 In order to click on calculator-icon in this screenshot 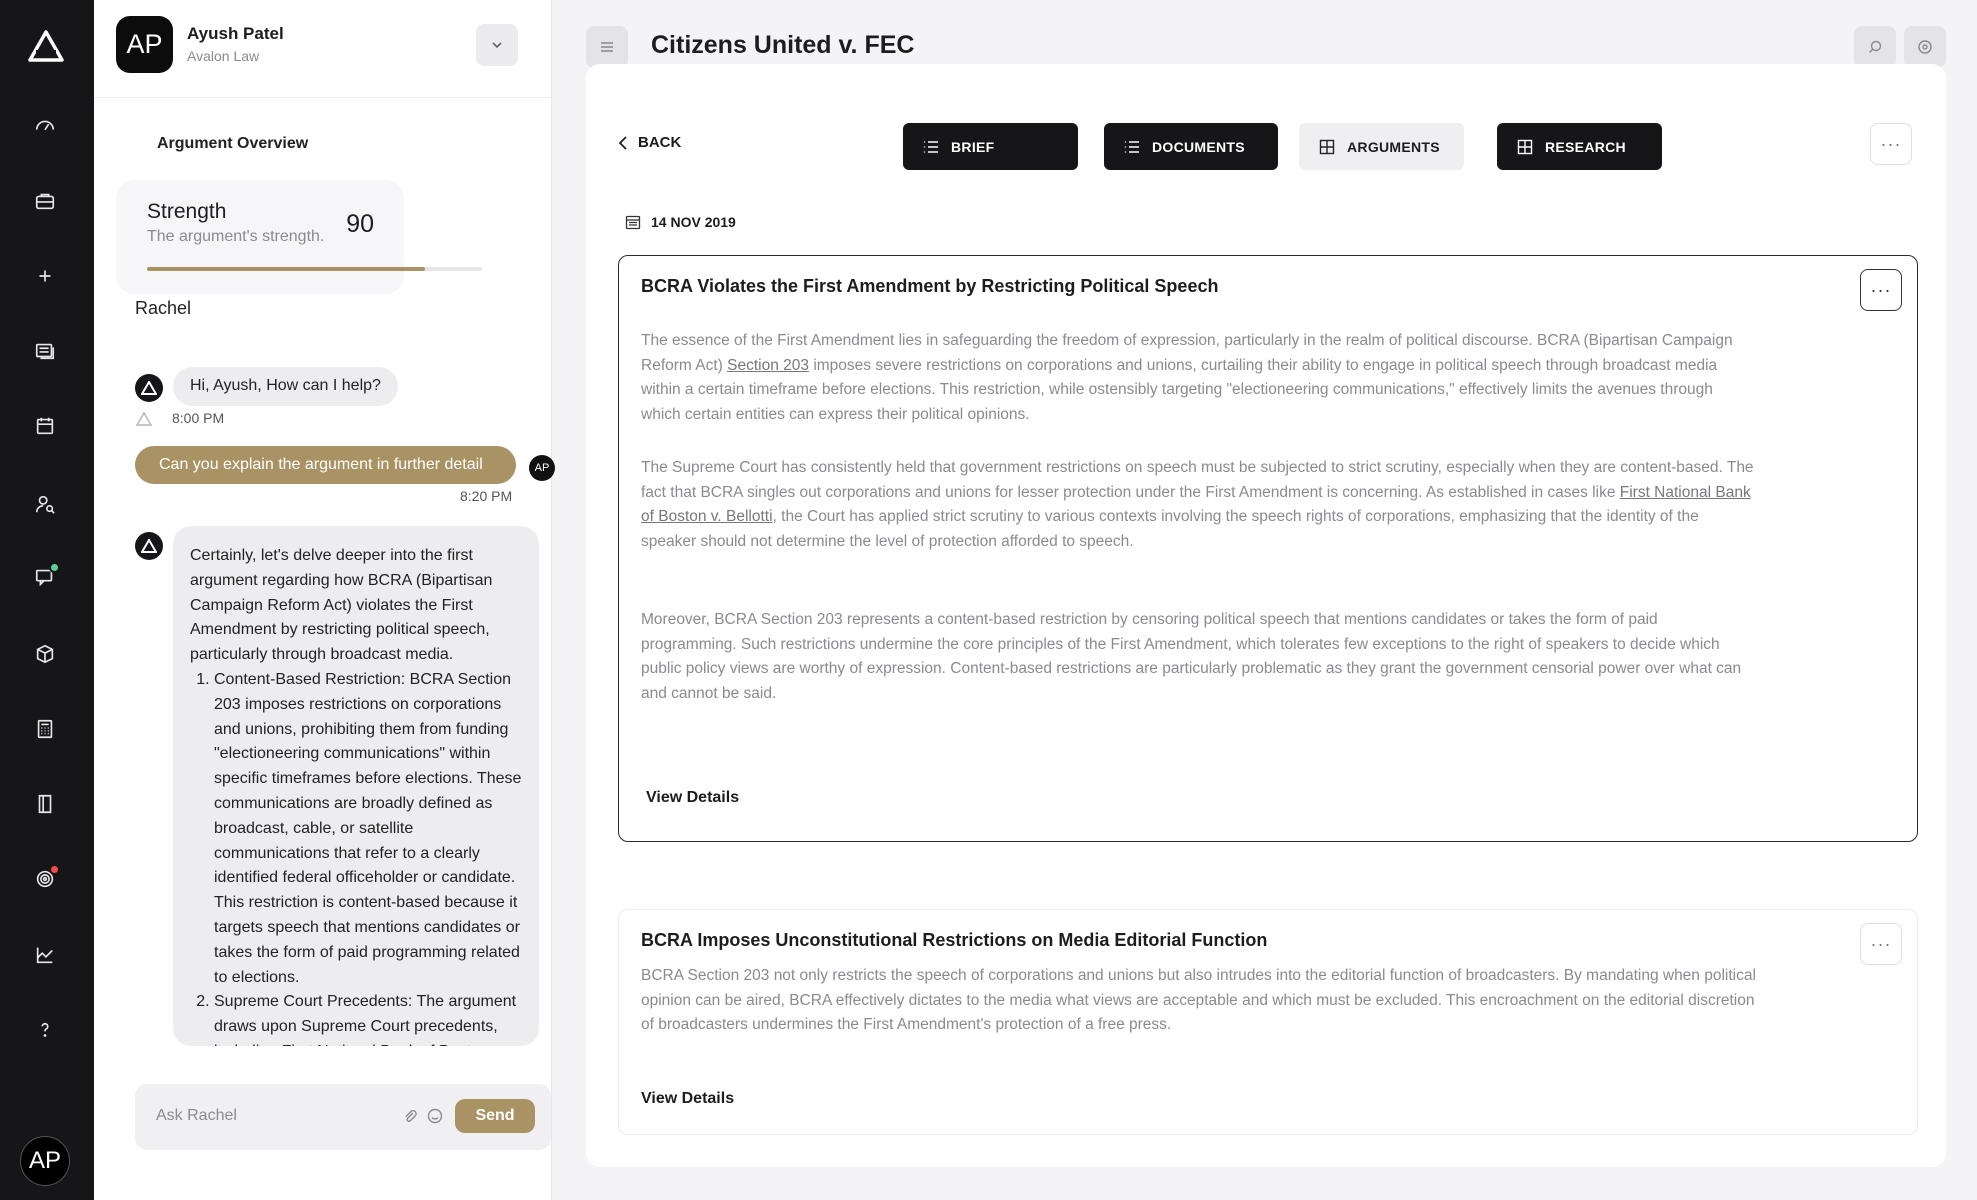, I will do `click(45, 729)`.